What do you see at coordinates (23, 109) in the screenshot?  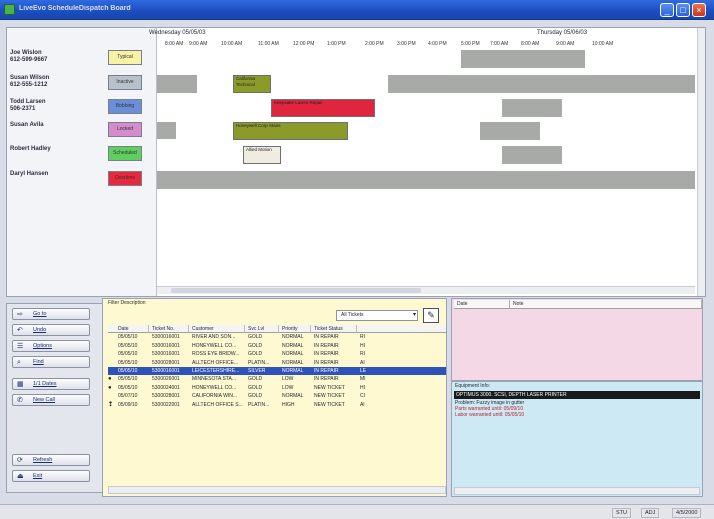 I see `technician-phone: 506-2371` at bounding box center [23, 109].